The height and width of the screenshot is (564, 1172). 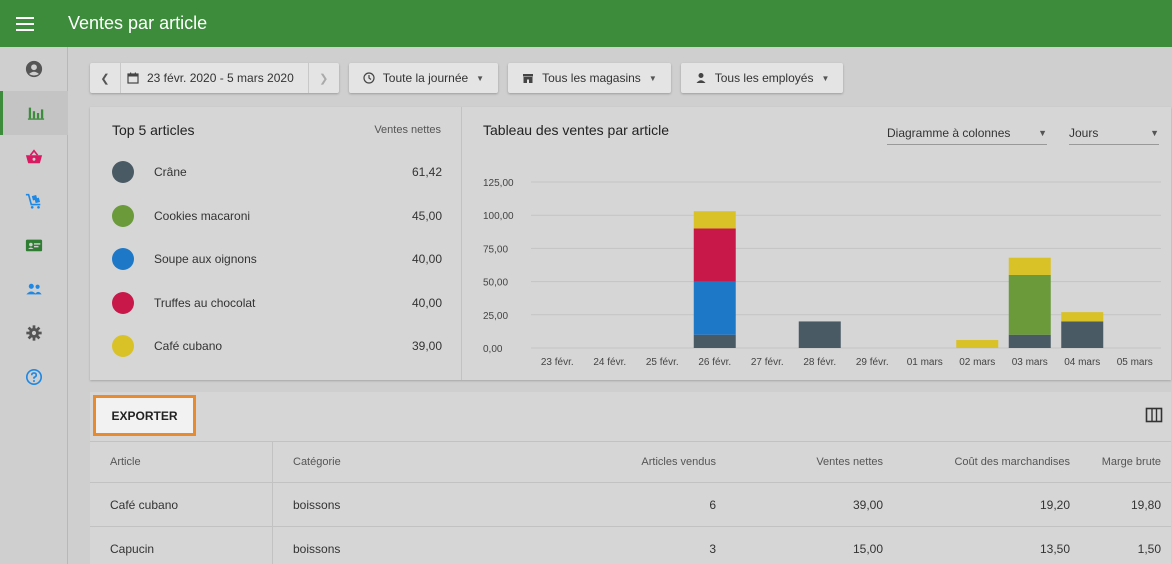 I want to click on top5-item: Soupe aux oignons 40,00, so click(x=277, y=259).